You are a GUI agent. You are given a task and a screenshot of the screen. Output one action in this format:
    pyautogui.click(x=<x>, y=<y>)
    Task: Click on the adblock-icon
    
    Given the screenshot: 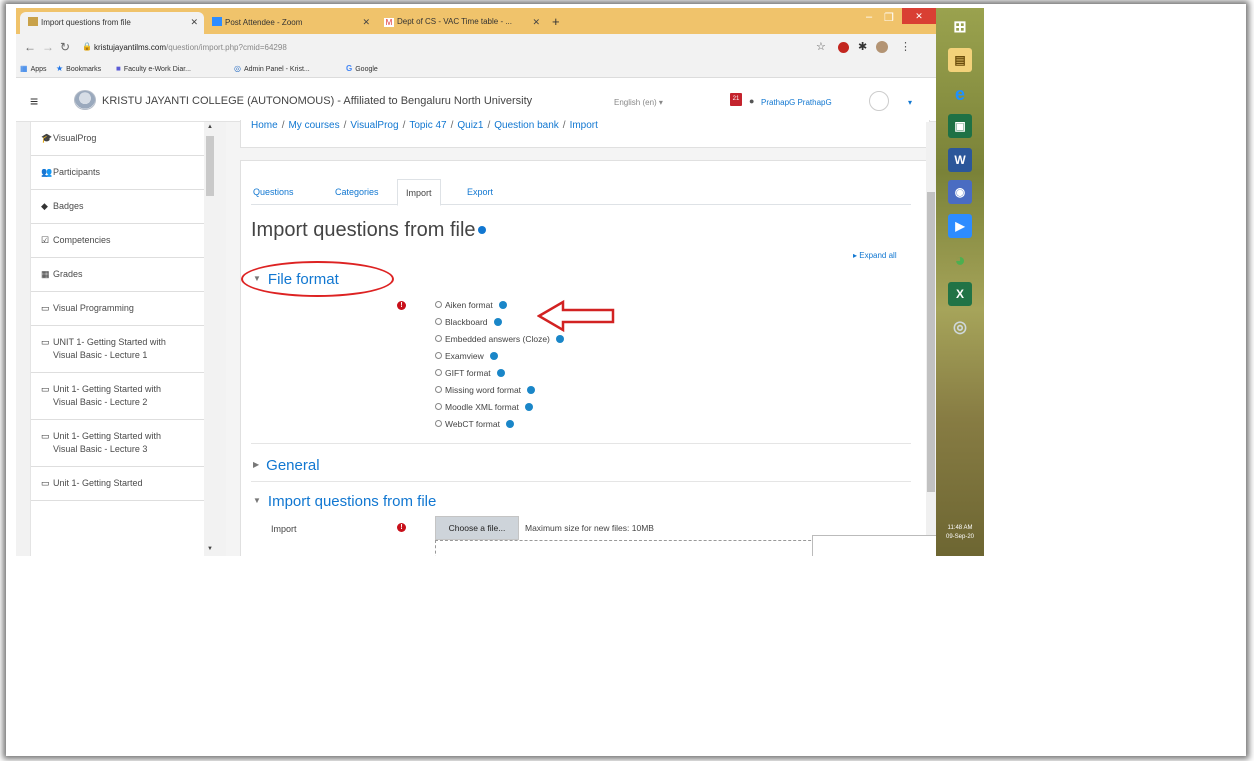 What is the action you would take?
    pyautogui.click(x=843, y=47)
    